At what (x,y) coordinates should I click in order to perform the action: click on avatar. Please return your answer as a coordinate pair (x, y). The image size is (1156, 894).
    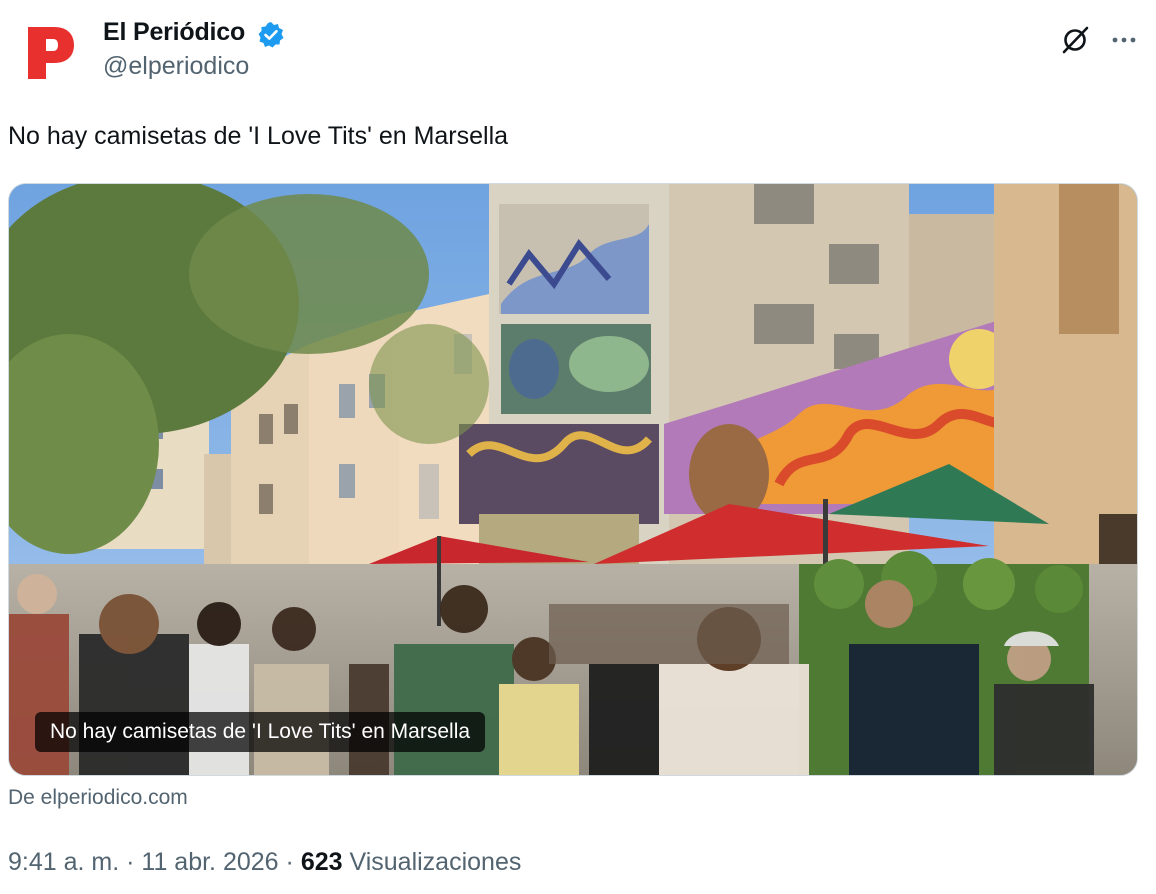
    Looking at the image, I should click on (48, 50).